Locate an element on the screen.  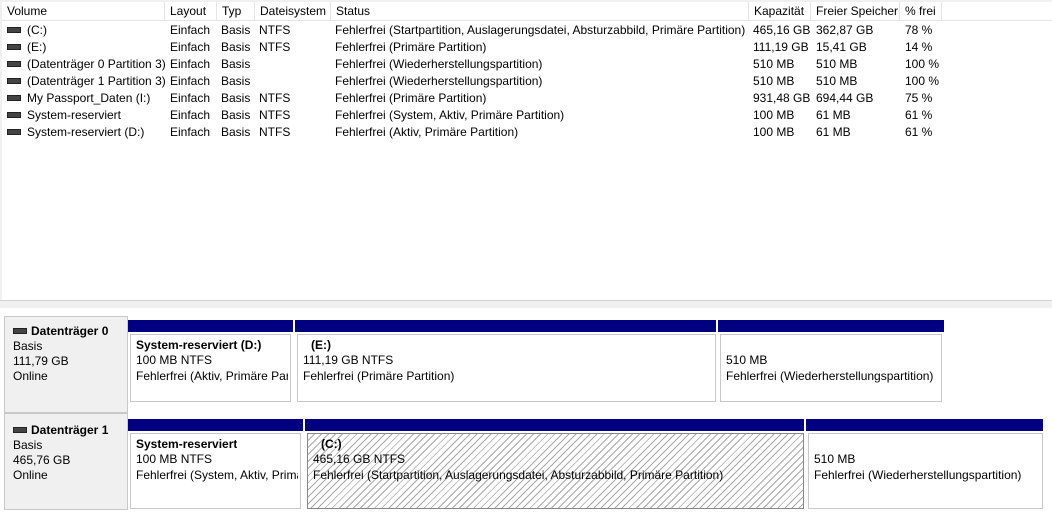
disk-info-panel: Datenträger 1 Basis 465,76 GB Online is located at coordinates (66, 461).